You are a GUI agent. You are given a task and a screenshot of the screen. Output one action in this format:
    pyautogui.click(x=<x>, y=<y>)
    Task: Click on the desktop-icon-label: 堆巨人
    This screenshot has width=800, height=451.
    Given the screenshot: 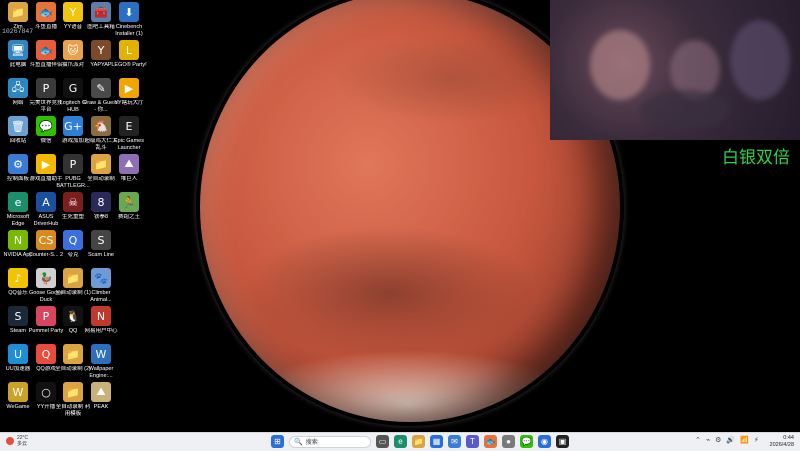 What is the action you would take?
    pyautogui.click(x=129, y=179)
    